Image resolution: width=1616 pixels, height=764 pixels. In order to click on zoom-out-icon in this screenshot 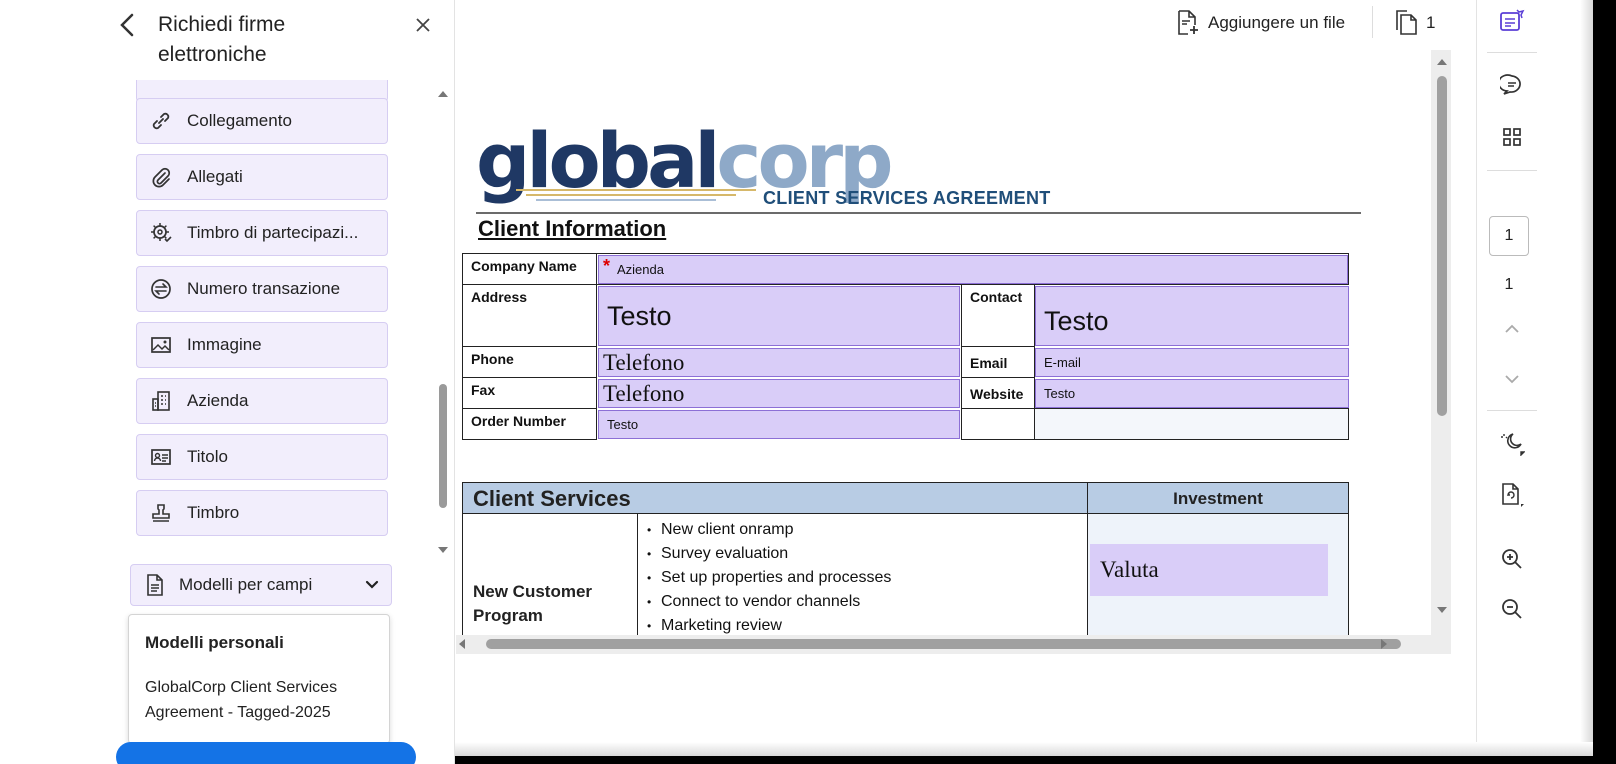, I will do `click(1512, 609)`.